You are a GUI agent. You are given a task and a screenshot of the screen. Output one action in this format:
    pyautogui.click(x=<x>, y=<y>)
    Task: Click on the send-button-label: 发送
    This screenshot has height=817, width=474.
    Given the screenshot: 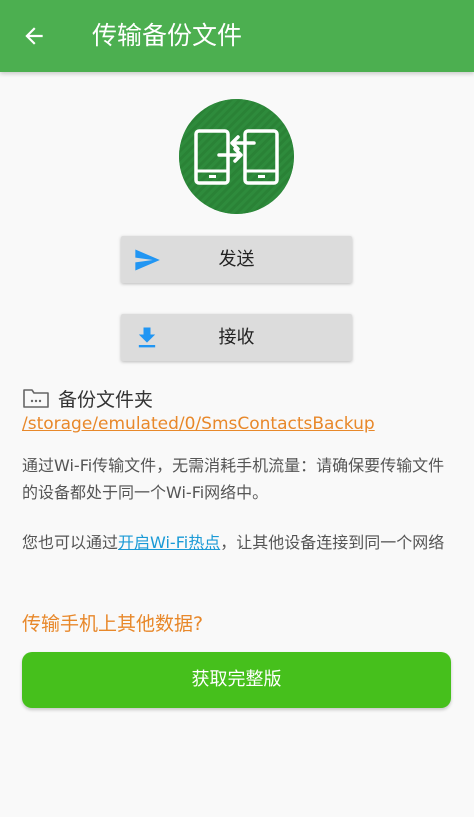 What is the action you would take?
    pyautogui.click(x=236, y=259)
    